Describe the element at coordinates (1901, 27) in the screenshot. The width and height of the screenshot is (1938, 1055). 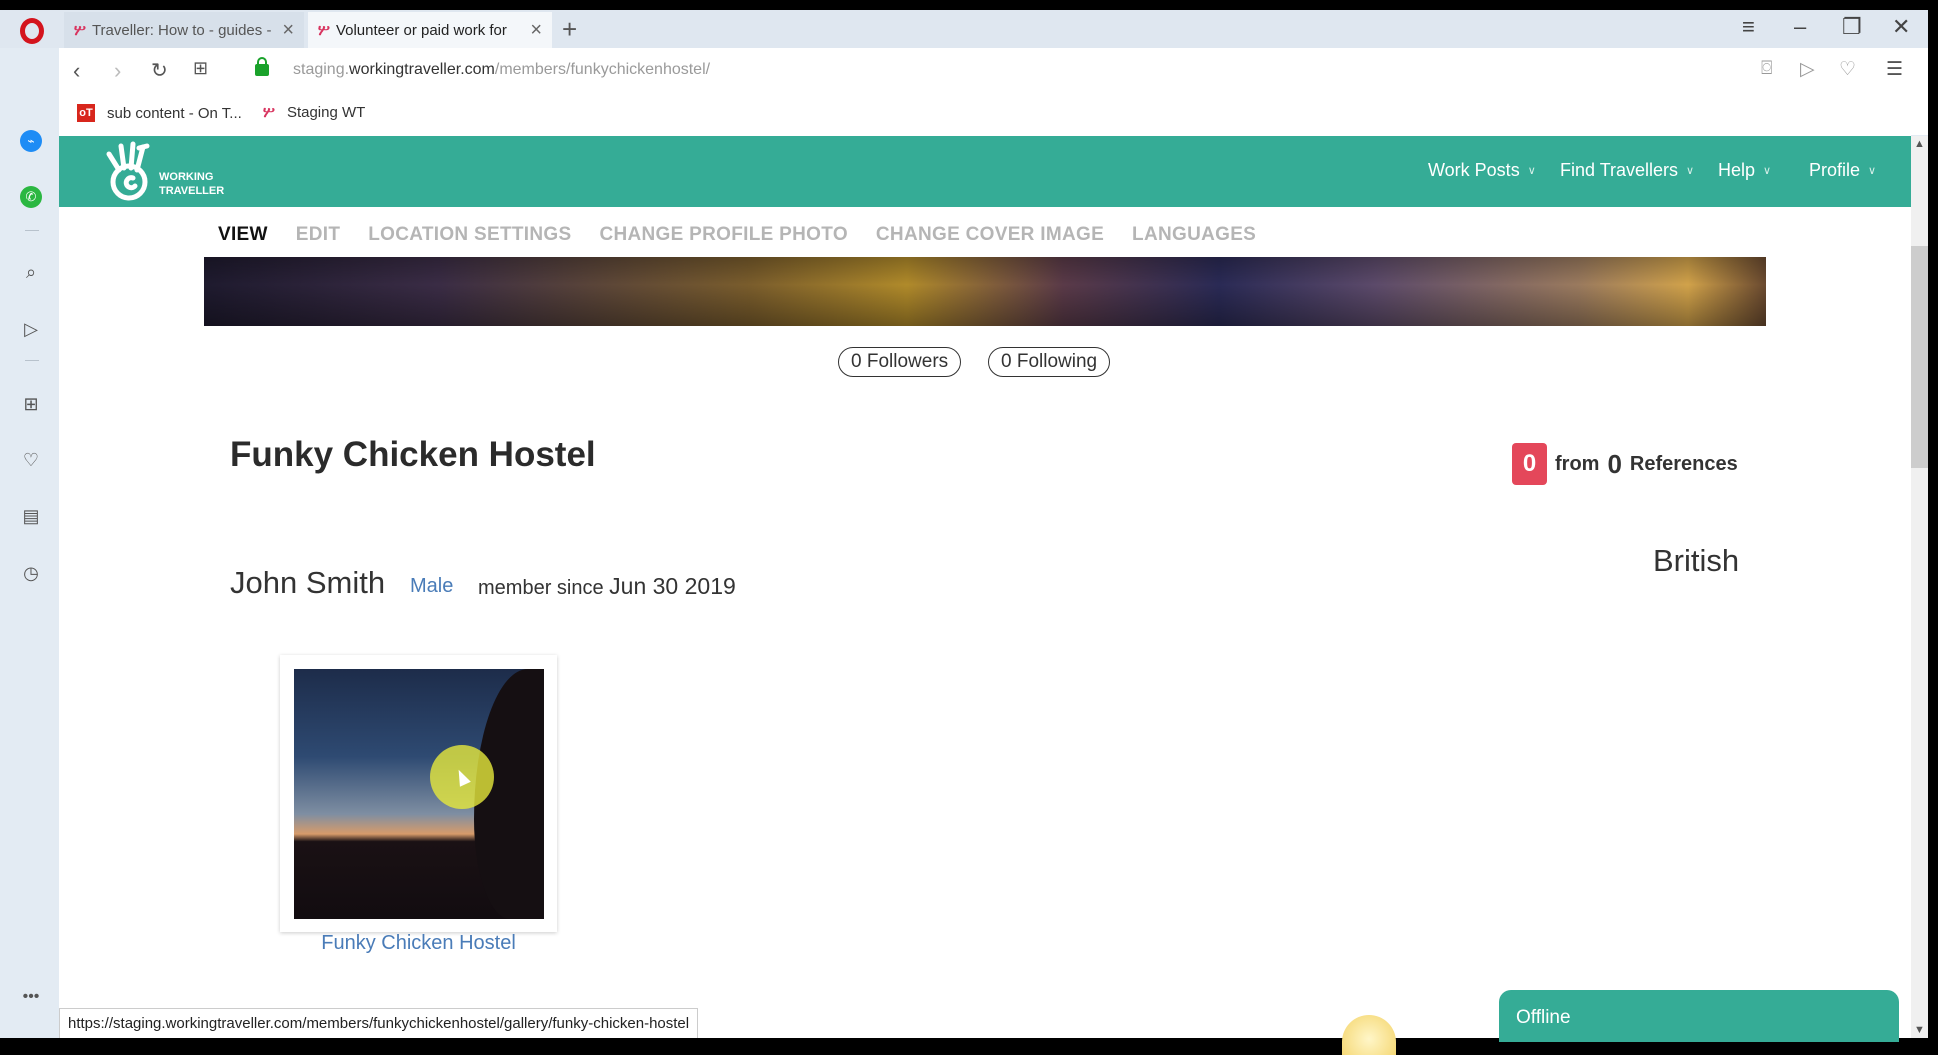
I see `close-window-icon: ✕` at that location.